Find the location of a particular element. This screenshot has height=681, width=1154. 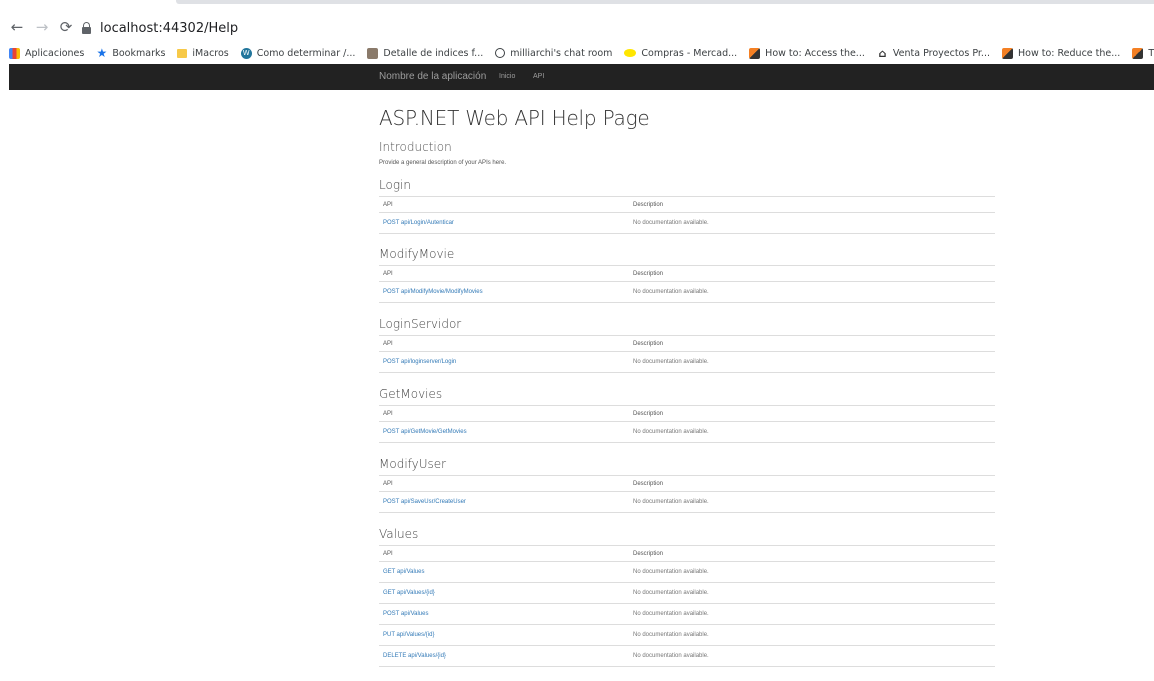

bookmark-label: iMacros is located at coordinates (210, 53).